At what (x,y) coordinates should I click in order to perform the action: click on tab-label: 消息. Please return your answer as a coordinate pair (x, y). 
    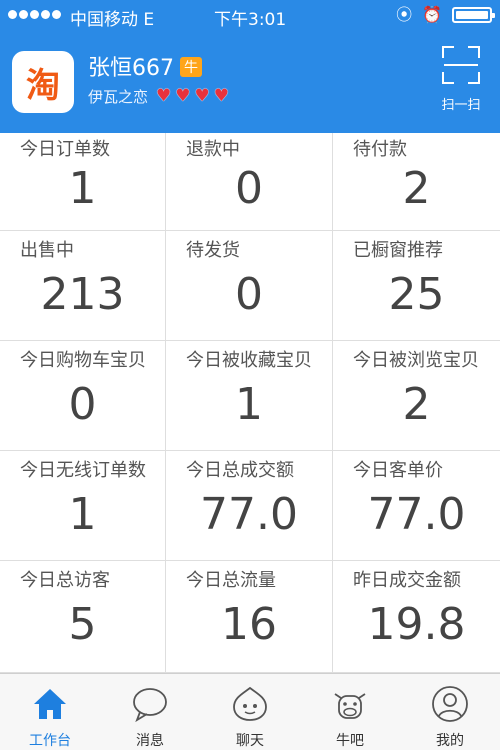
    Looking at the image, I should click on (150, 741).